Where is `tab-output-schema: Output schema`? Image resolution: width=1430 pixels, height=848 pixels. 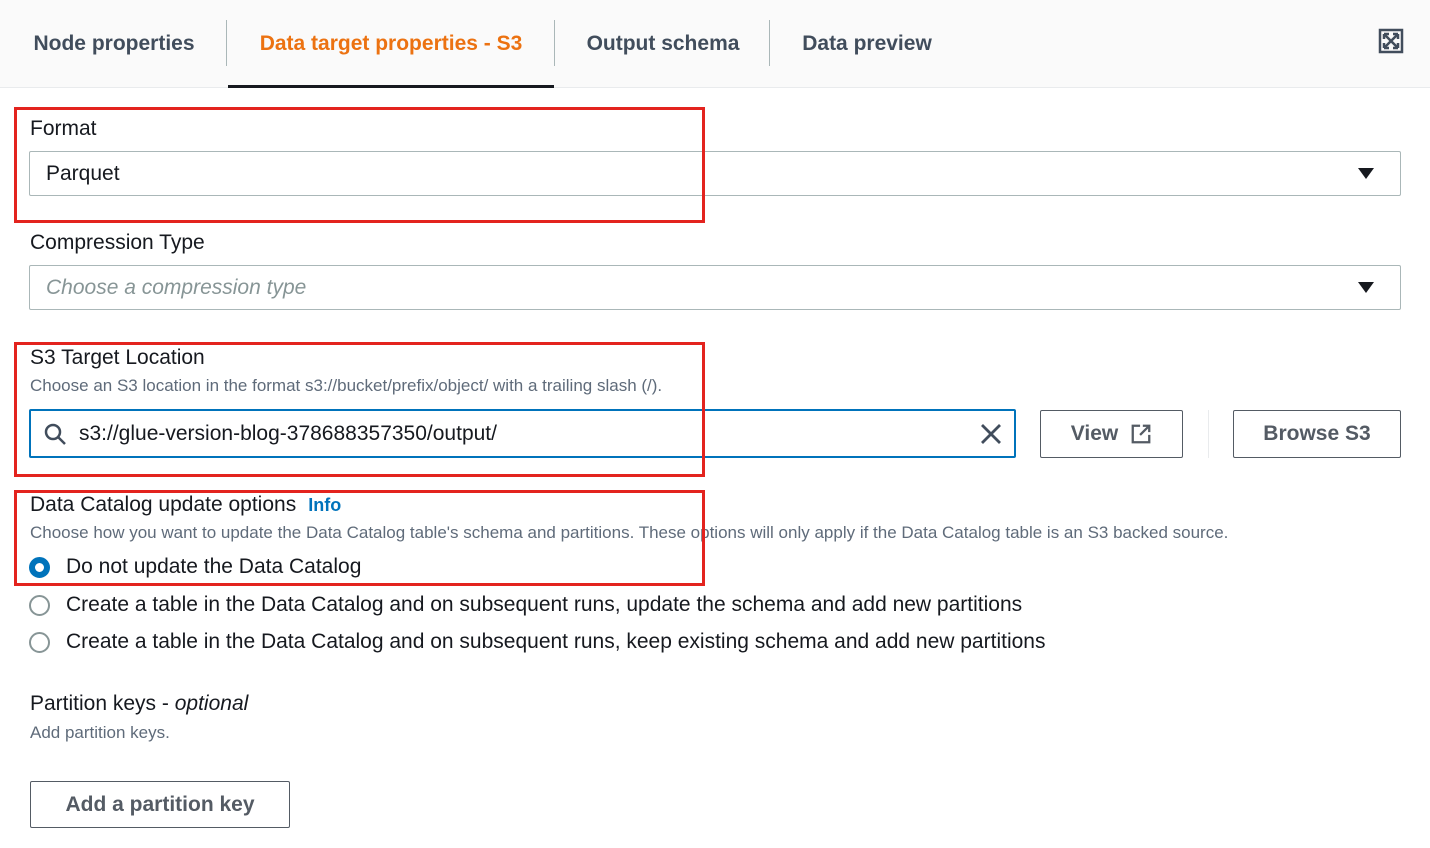
tab-output-schema: Output schema is located at coordinates (663, 44).